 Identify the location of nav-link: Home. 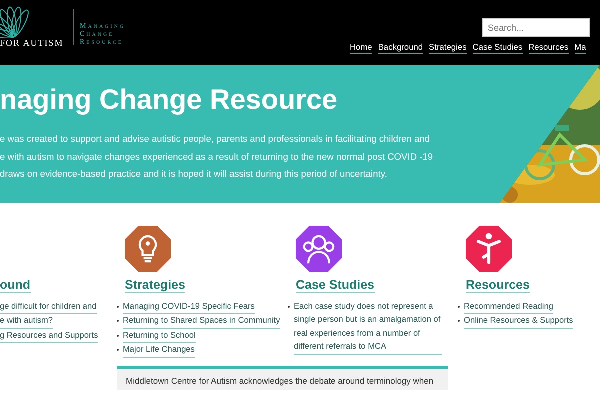
(361, 48).